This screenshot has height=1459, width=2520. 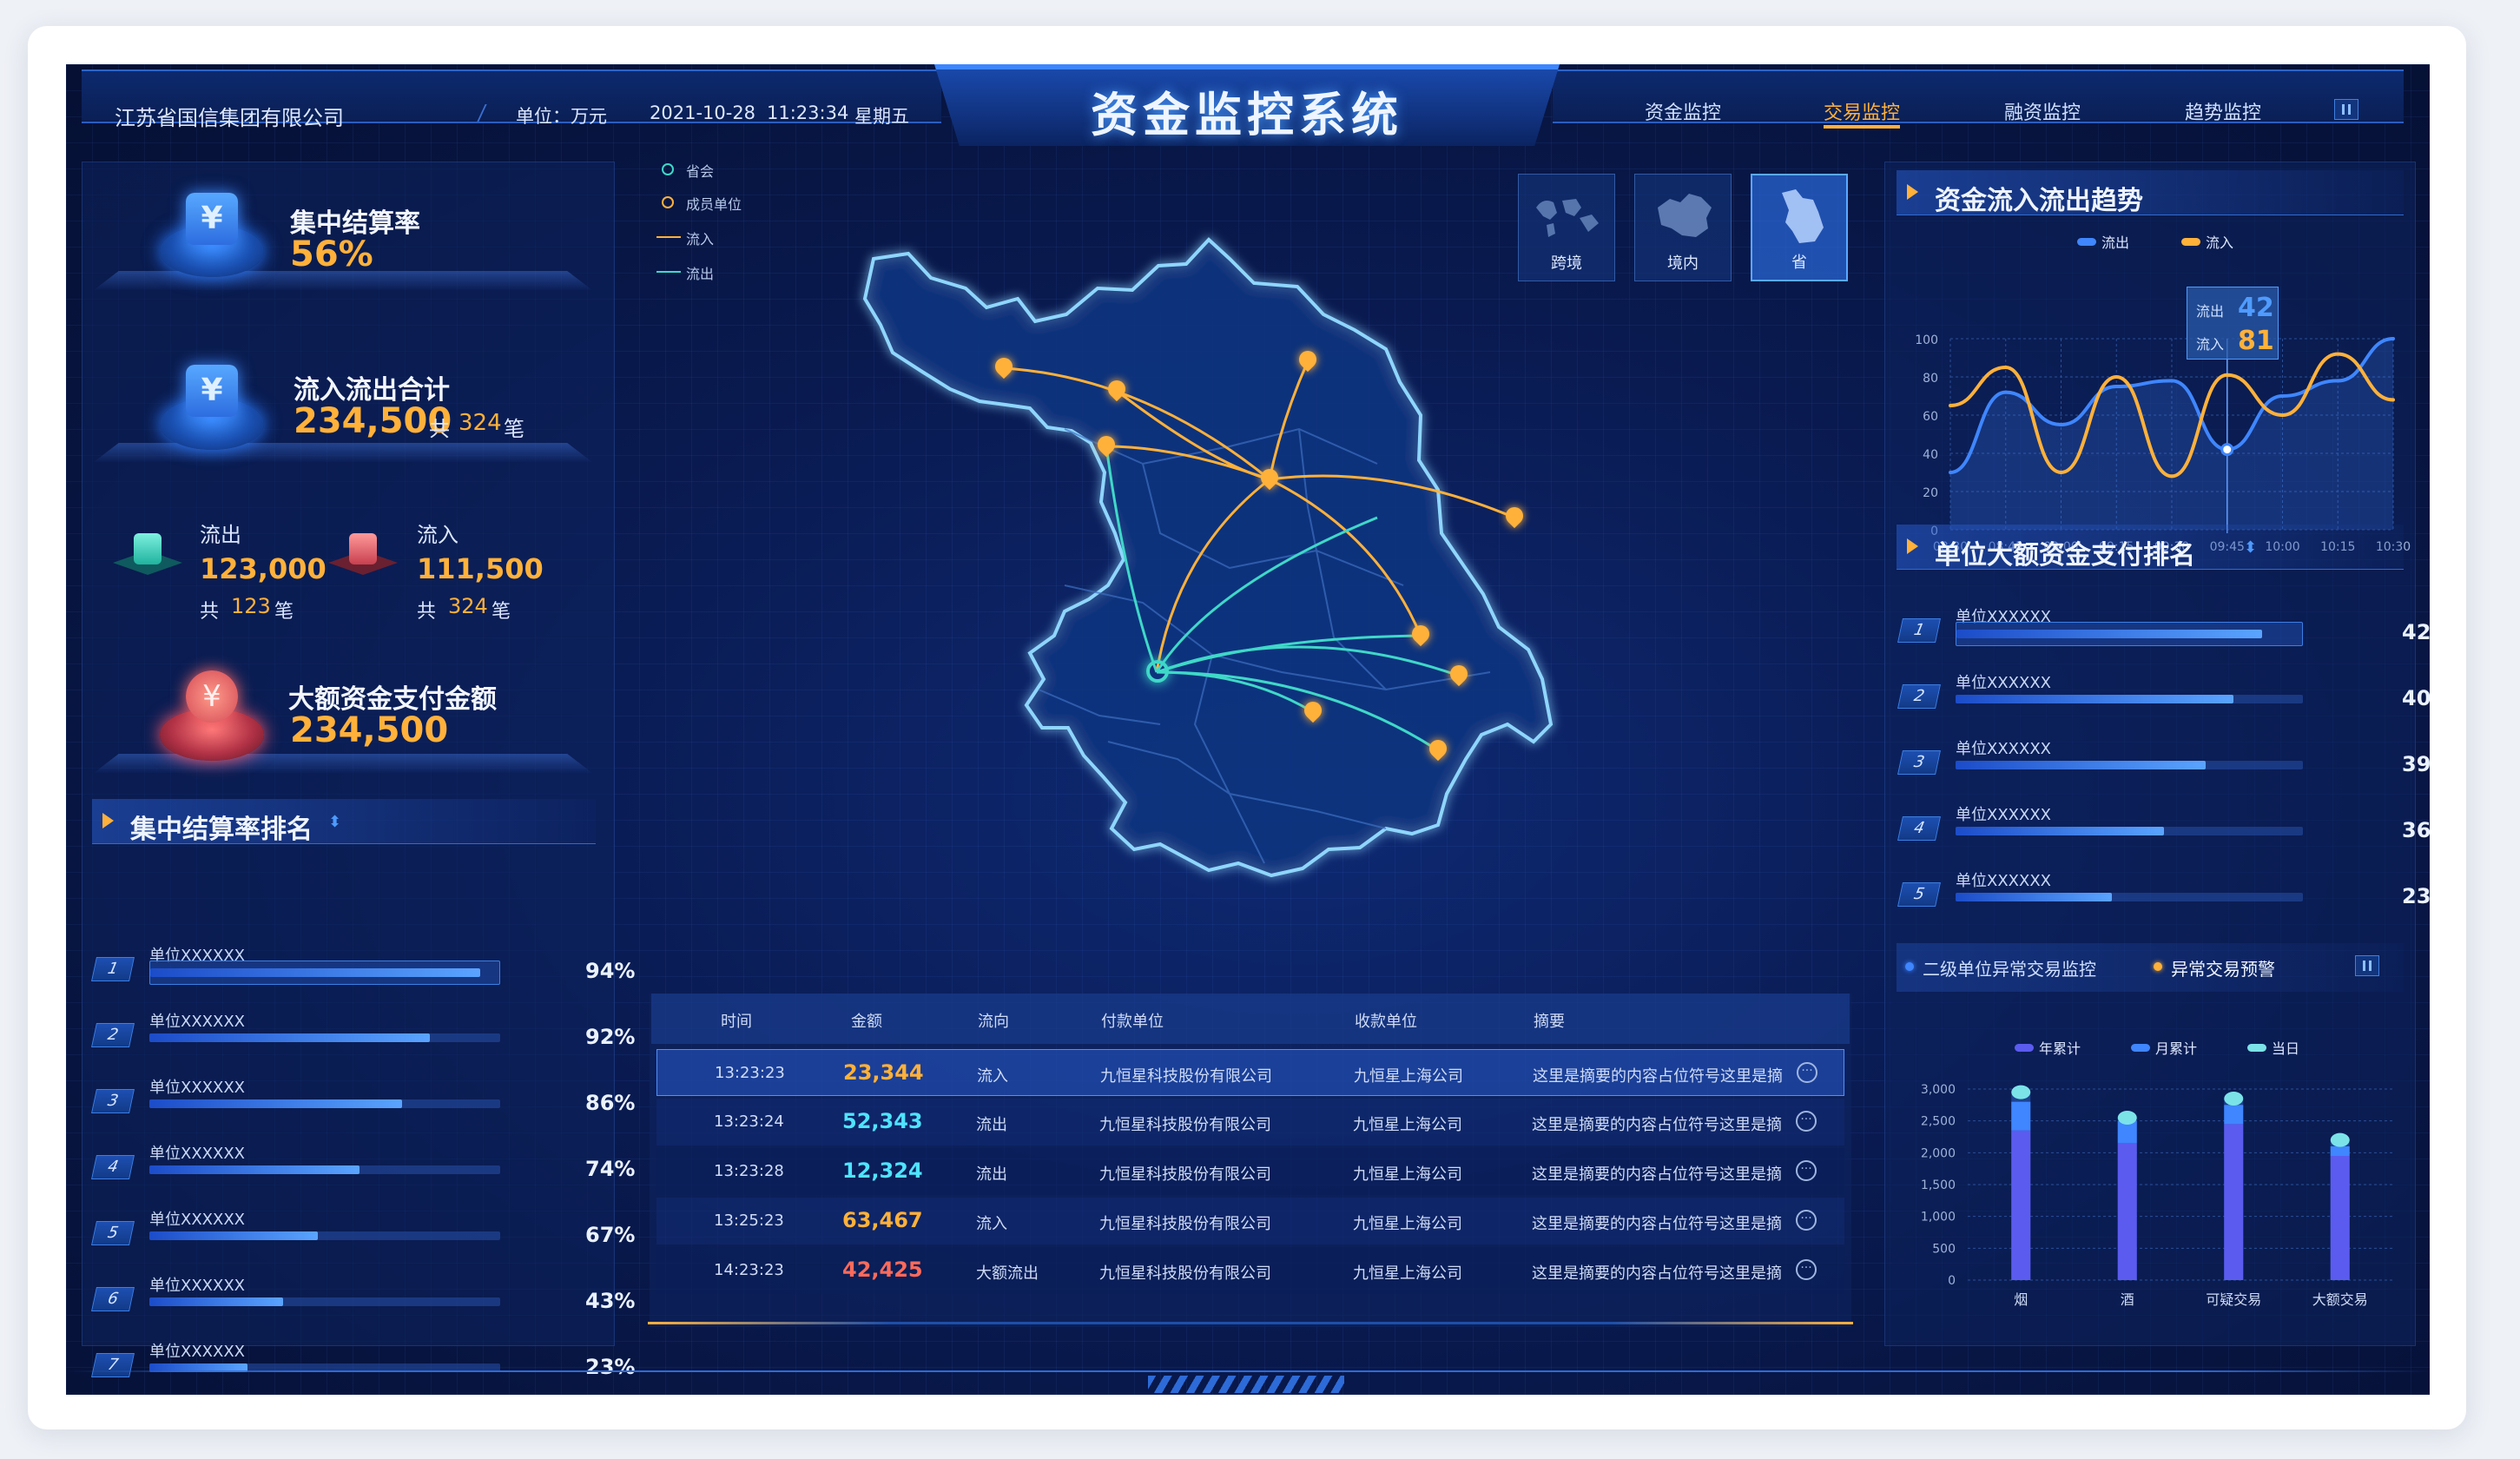 What do you see at coordinates (714, 204) in the screenshot?
I see `legend-member: 成员单位` at bounding box center [714, 204].